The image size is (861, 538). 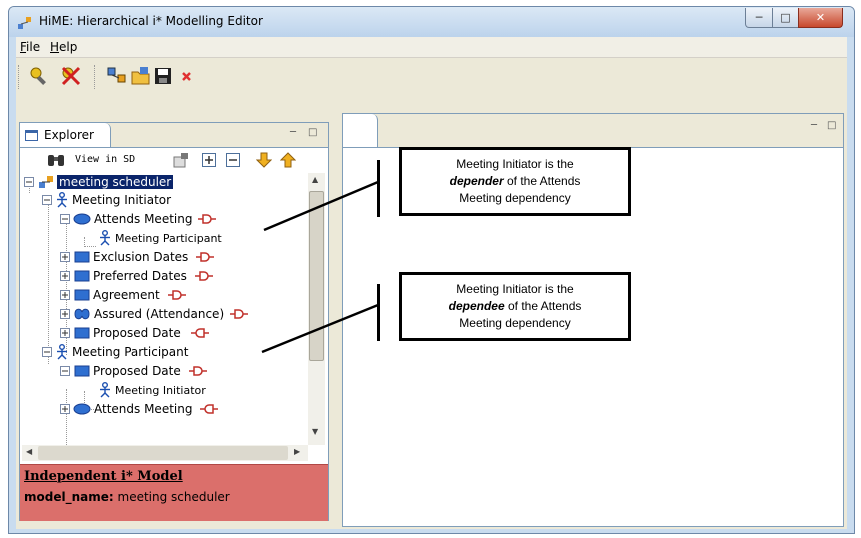 I want to click on add-node-icon, so click(x=181, y=160).